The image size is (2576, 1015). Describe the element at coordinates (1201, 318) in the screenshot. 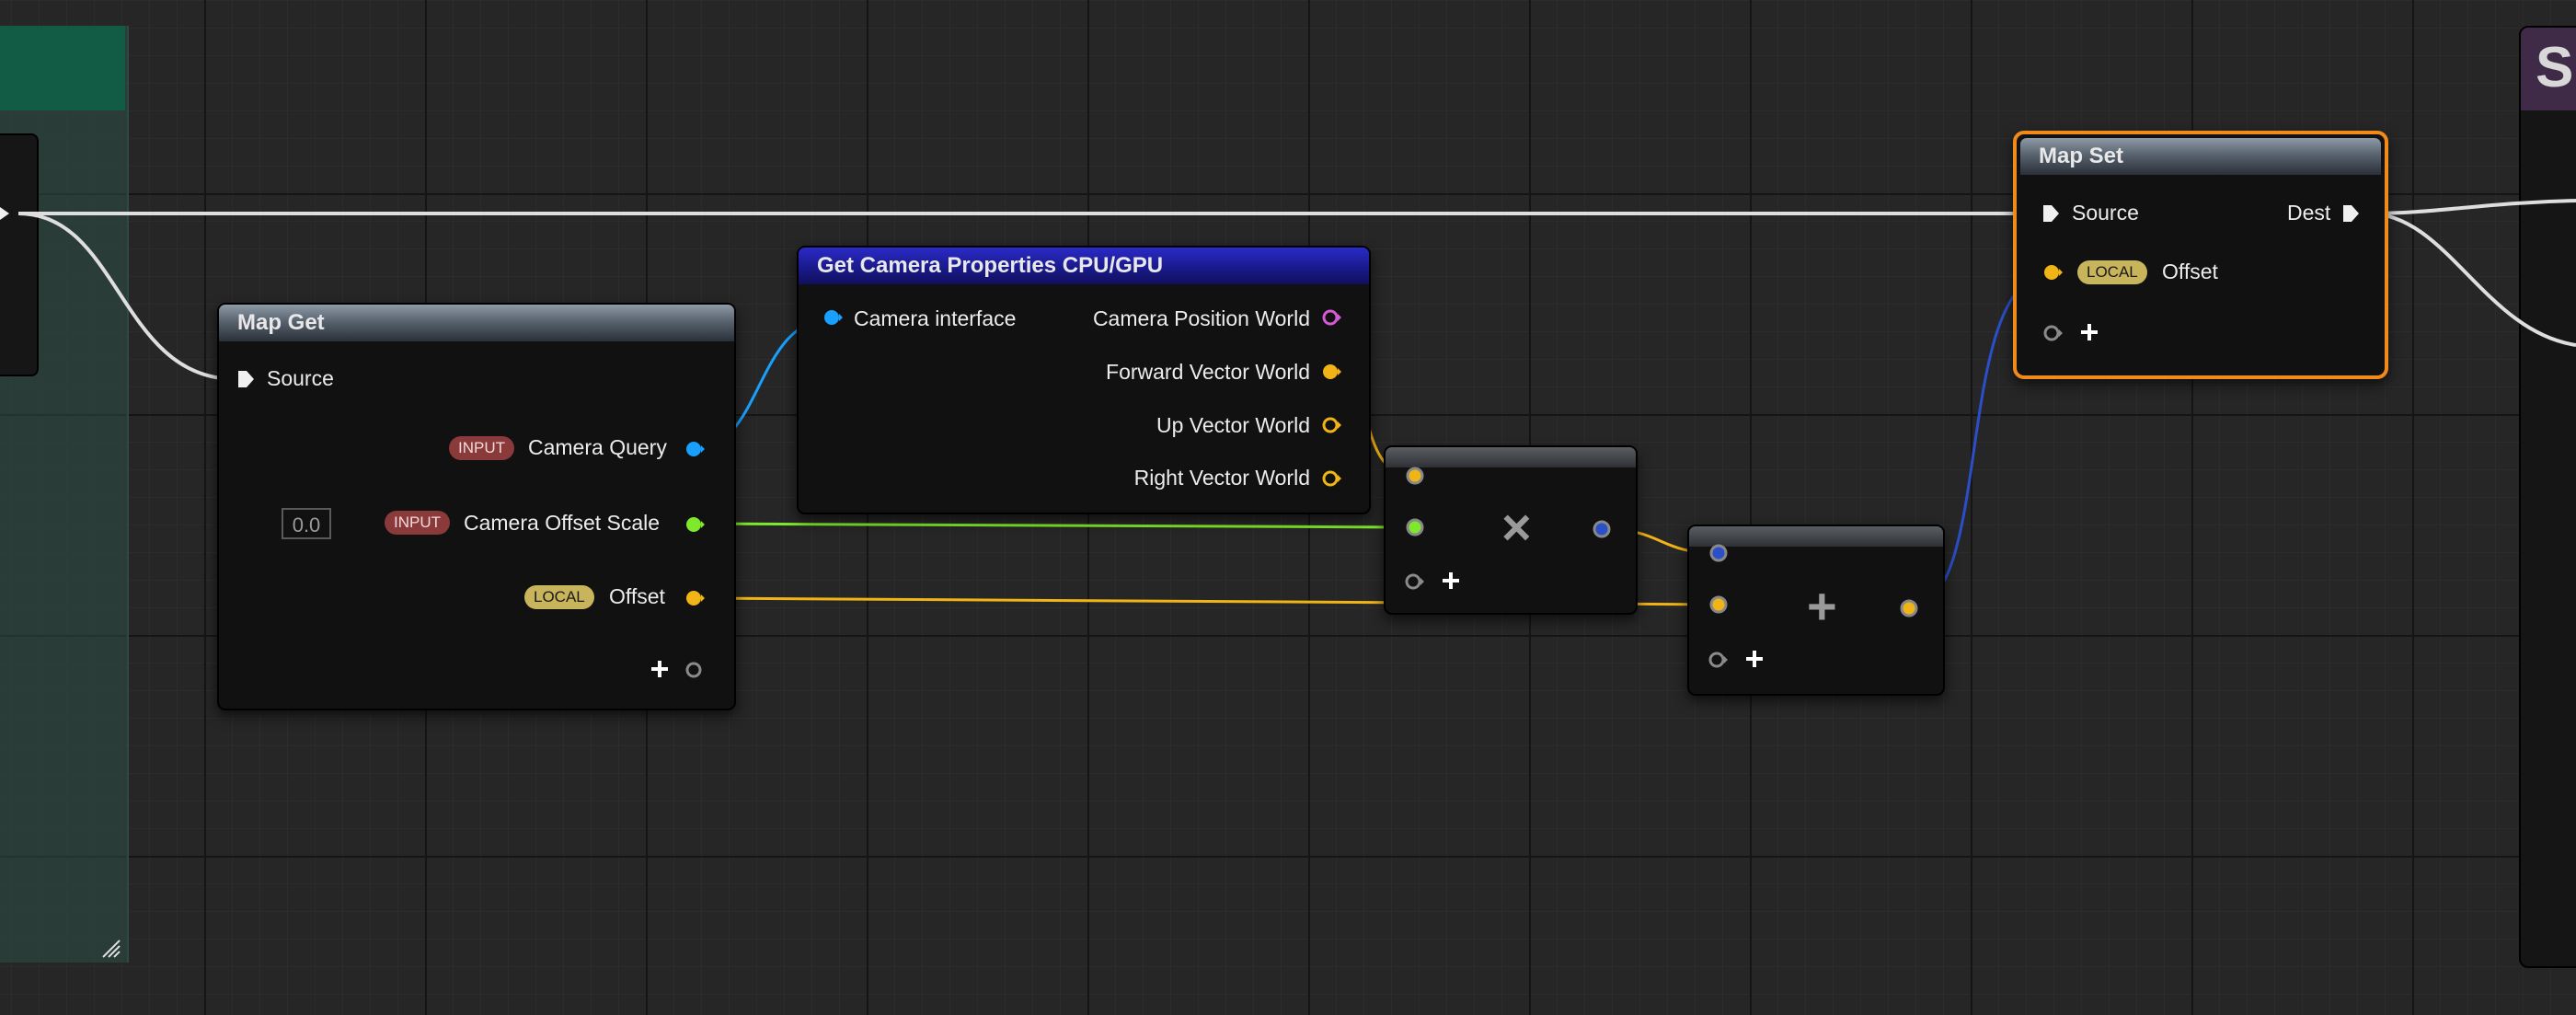

I see `camera-position-world-label: Camera Position World` at that location.